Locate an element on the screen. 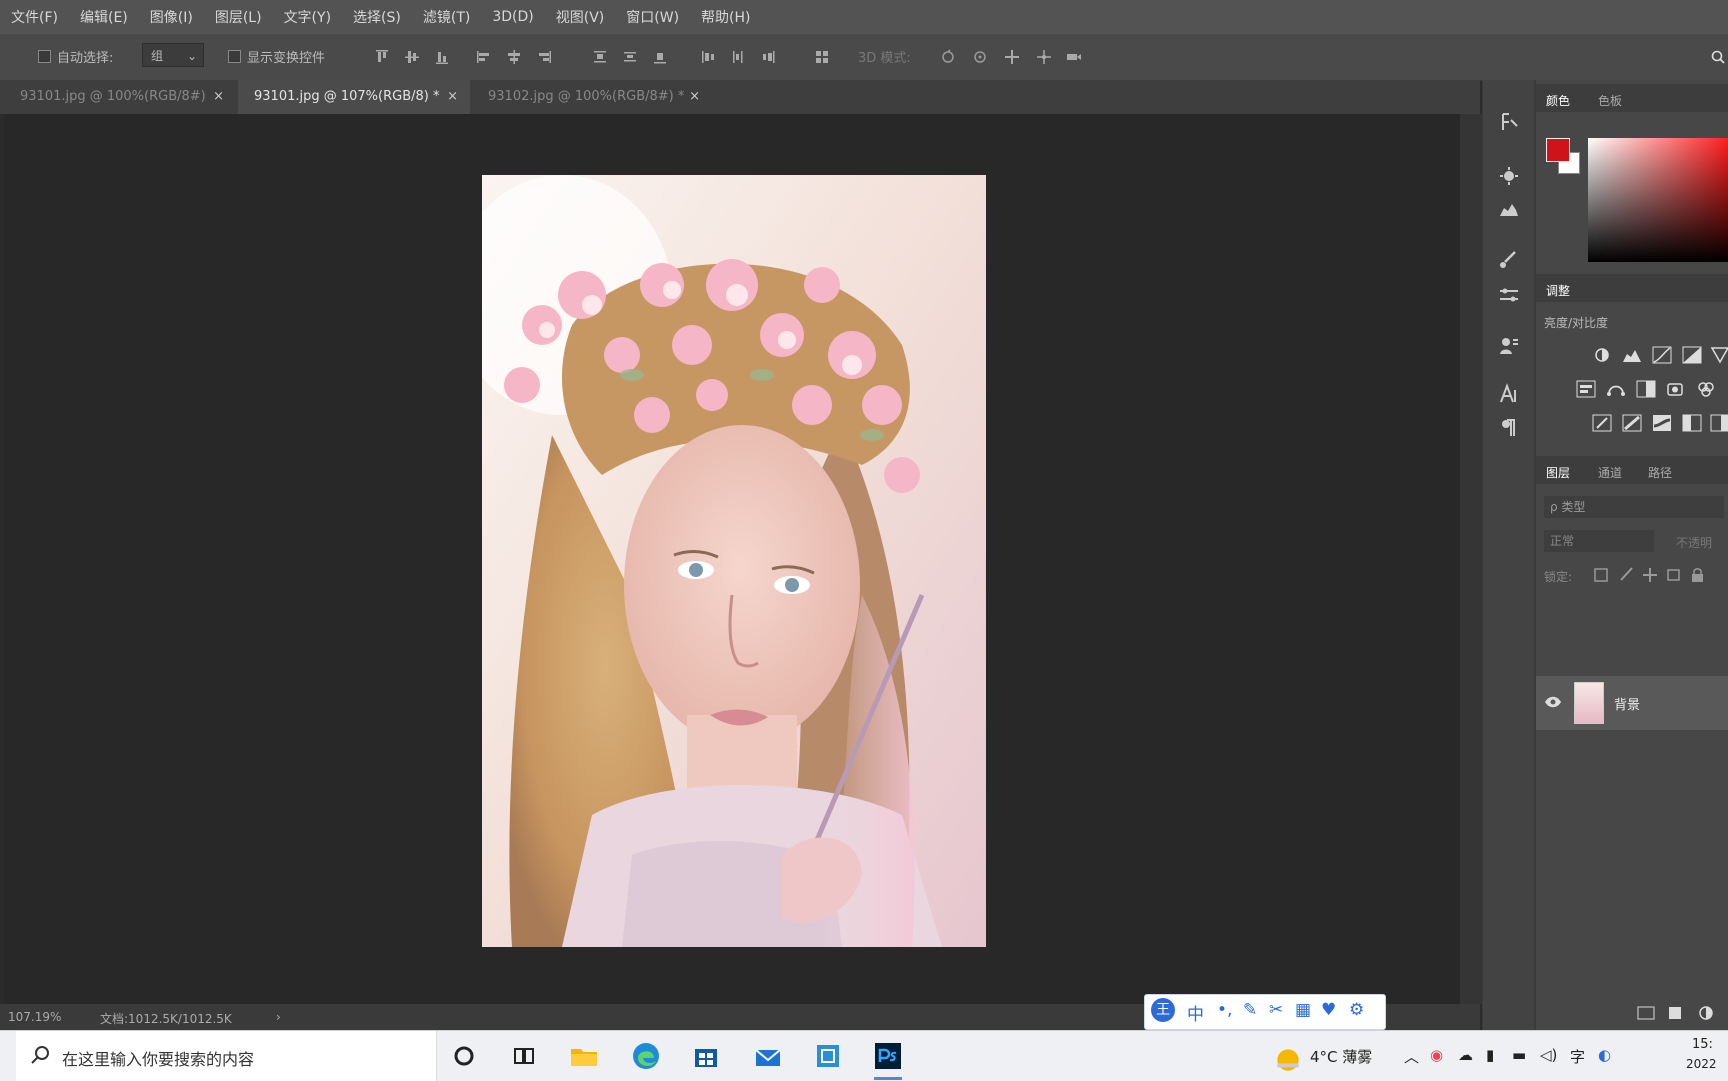  channel-mixer-icon is located at coordinates (1706, 389).